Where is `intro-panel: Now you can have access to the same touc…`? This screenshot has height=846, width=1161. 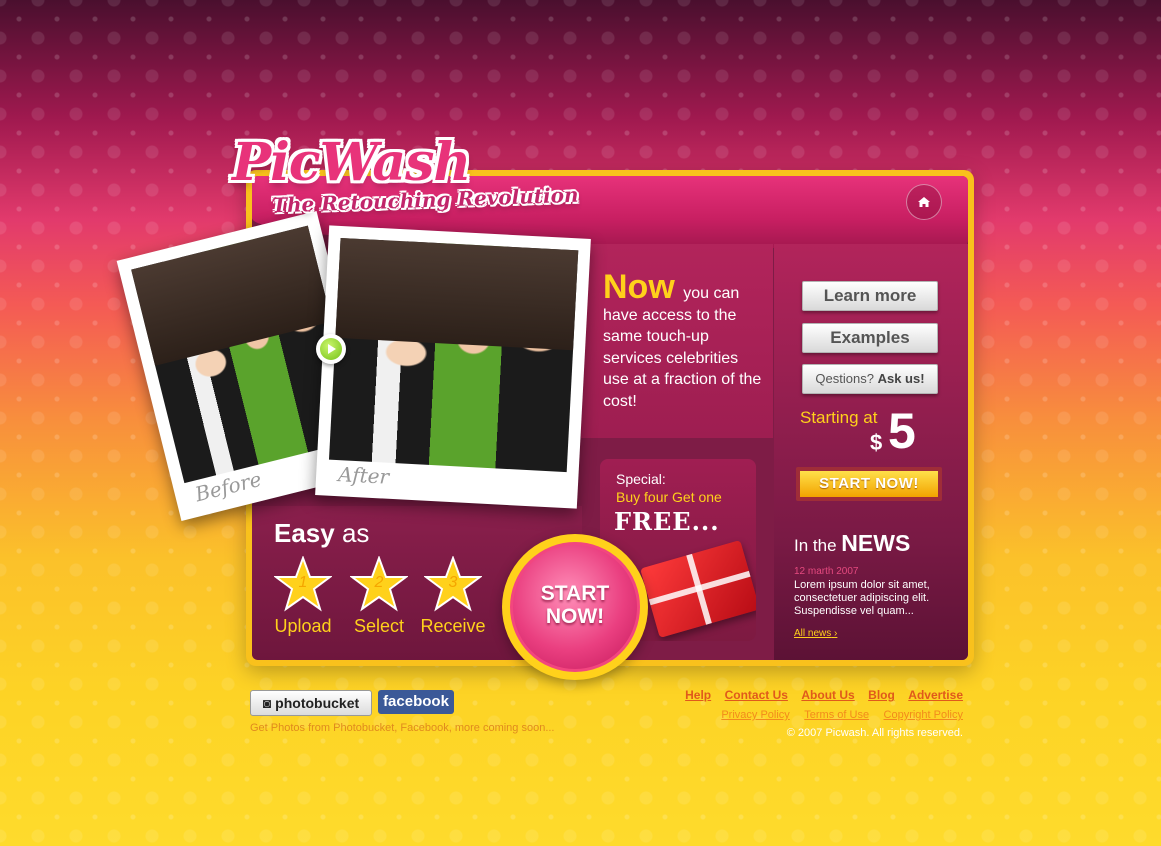
intro-panel: Now you can have access to the same touc… is located at coordinates (677, 341).